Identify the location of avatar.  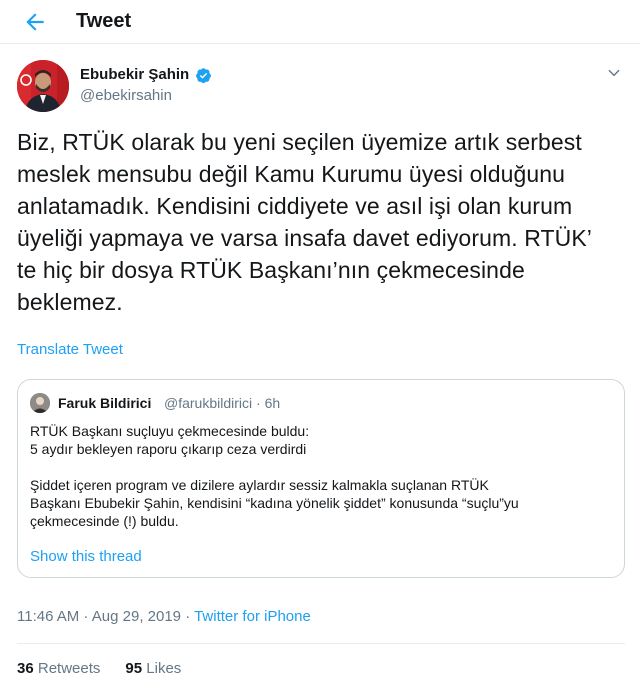
(43, 86).